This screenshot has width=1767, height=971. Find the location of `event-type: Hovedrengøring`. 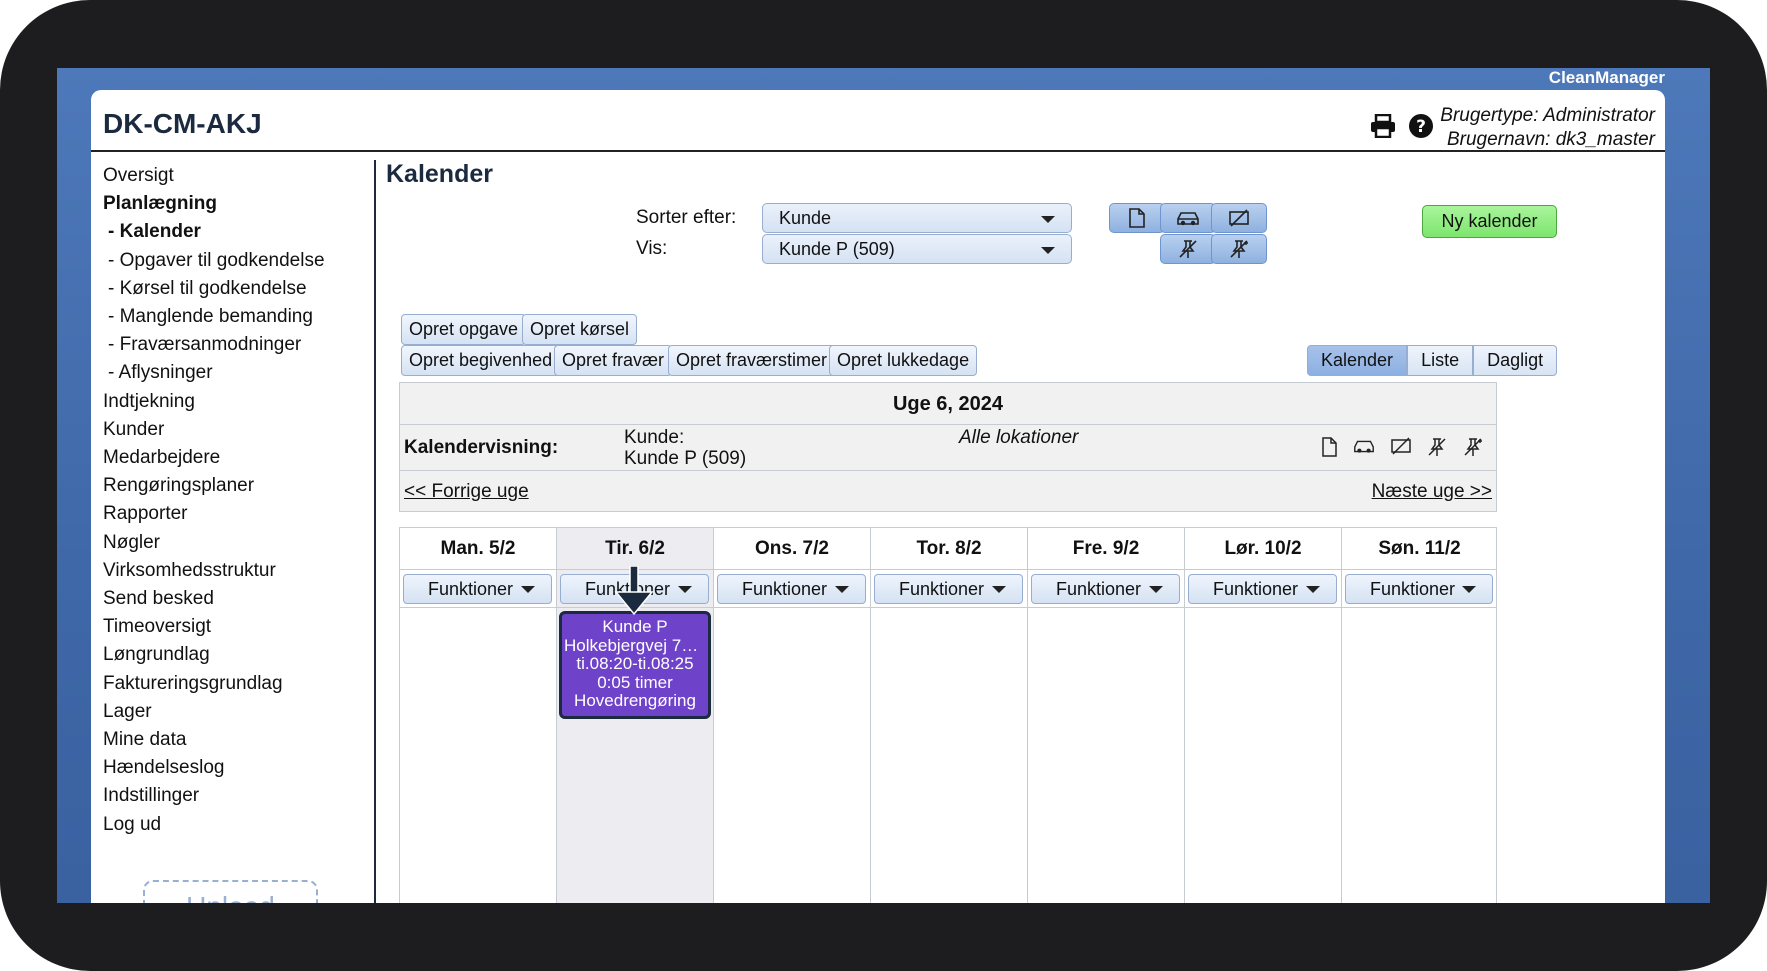

event-type: Hovedrengøring is located at coordinates (635, 701).